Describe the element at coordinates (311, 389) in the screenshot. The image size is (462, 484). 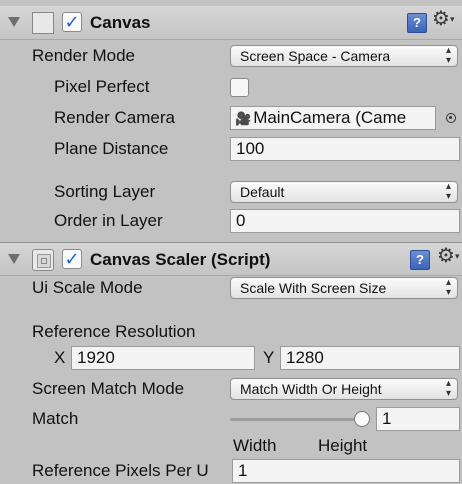
I see `screen-match-mode-value: Match Width Or Height` at that location.